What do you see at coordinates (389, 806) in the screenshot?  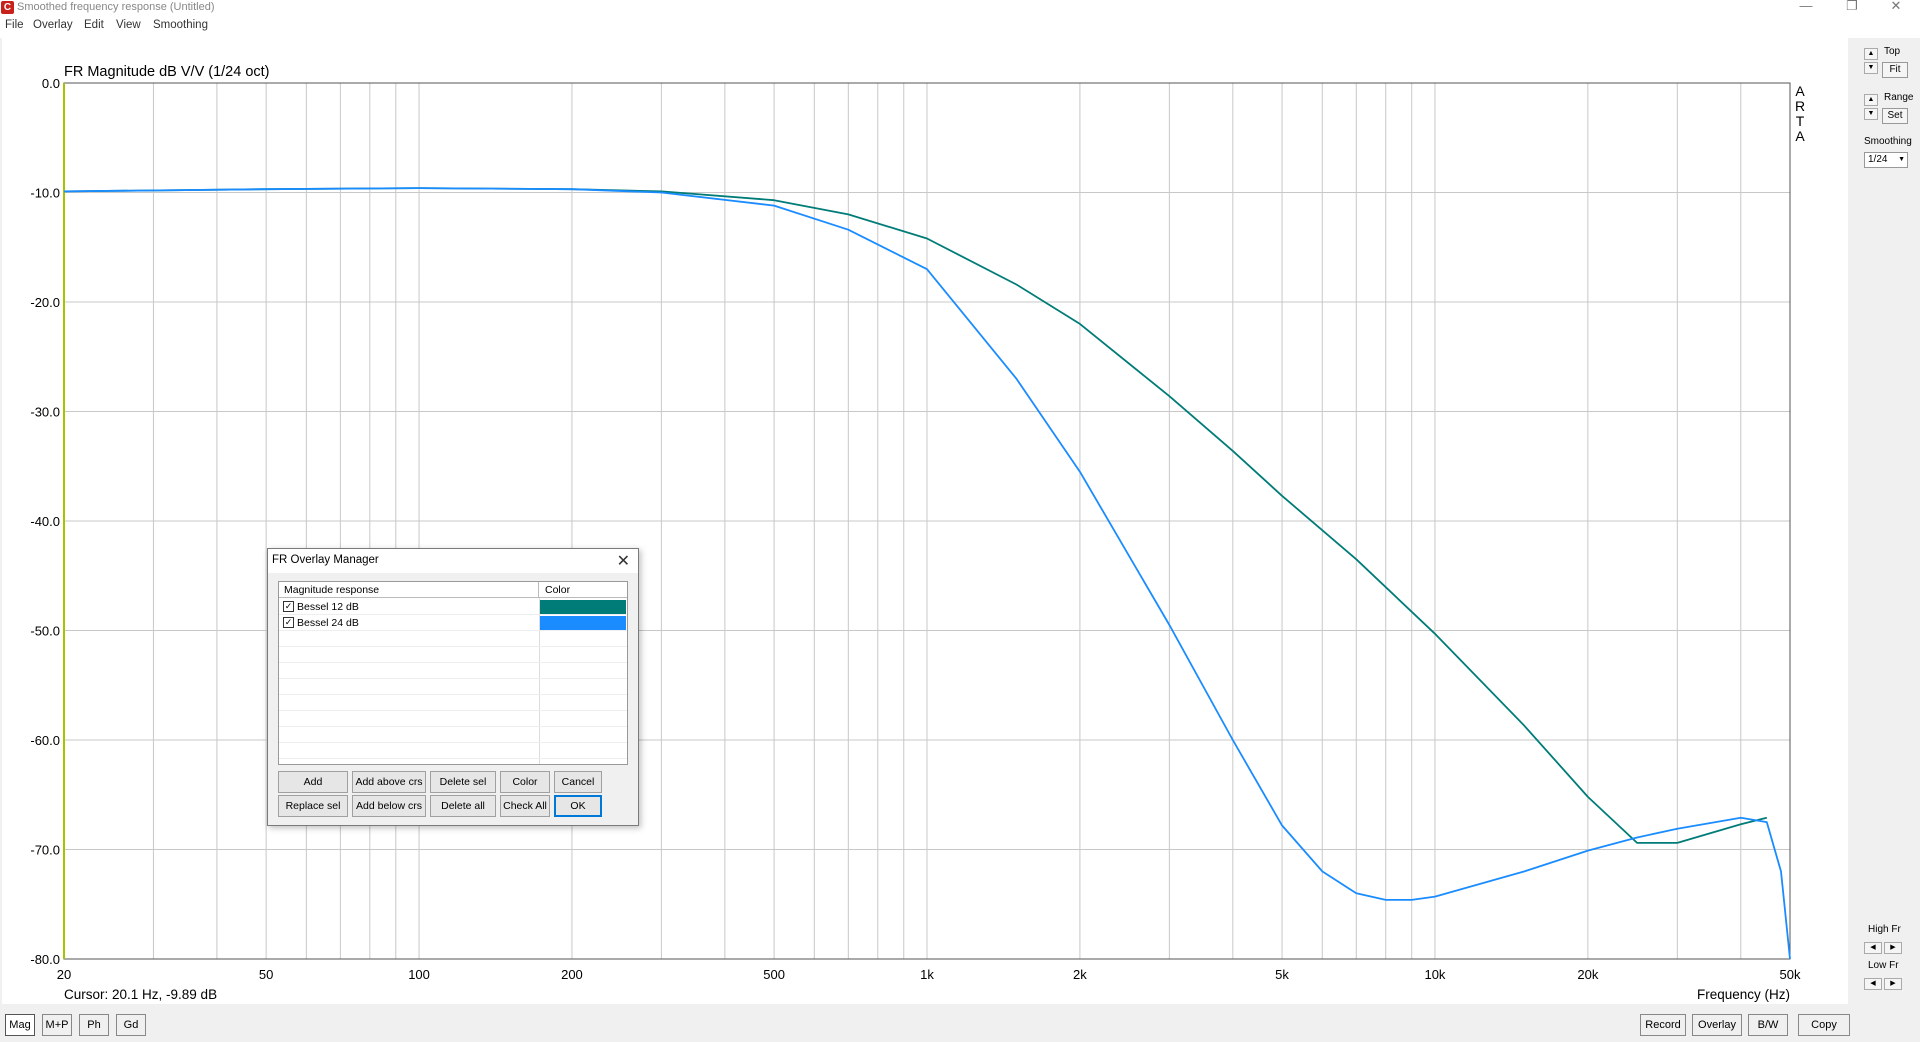 I see `add-below-cursor-button: Add below crs` at bounding box center [389, 806].